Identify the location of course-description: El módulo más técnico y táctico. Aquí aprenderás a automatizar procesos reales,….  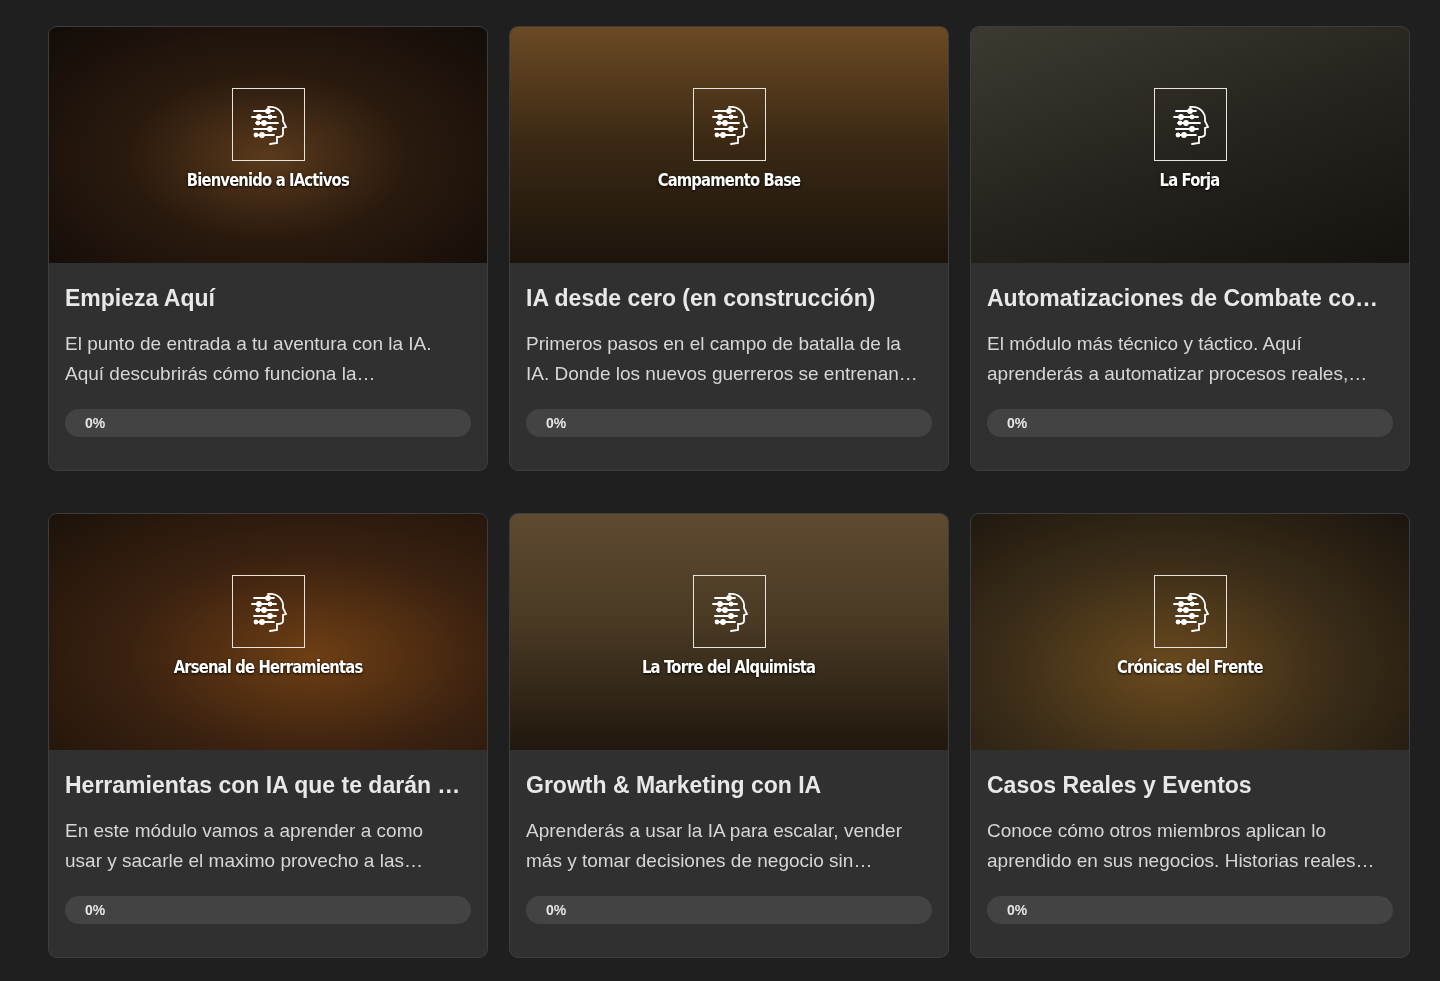
(1178, 358).